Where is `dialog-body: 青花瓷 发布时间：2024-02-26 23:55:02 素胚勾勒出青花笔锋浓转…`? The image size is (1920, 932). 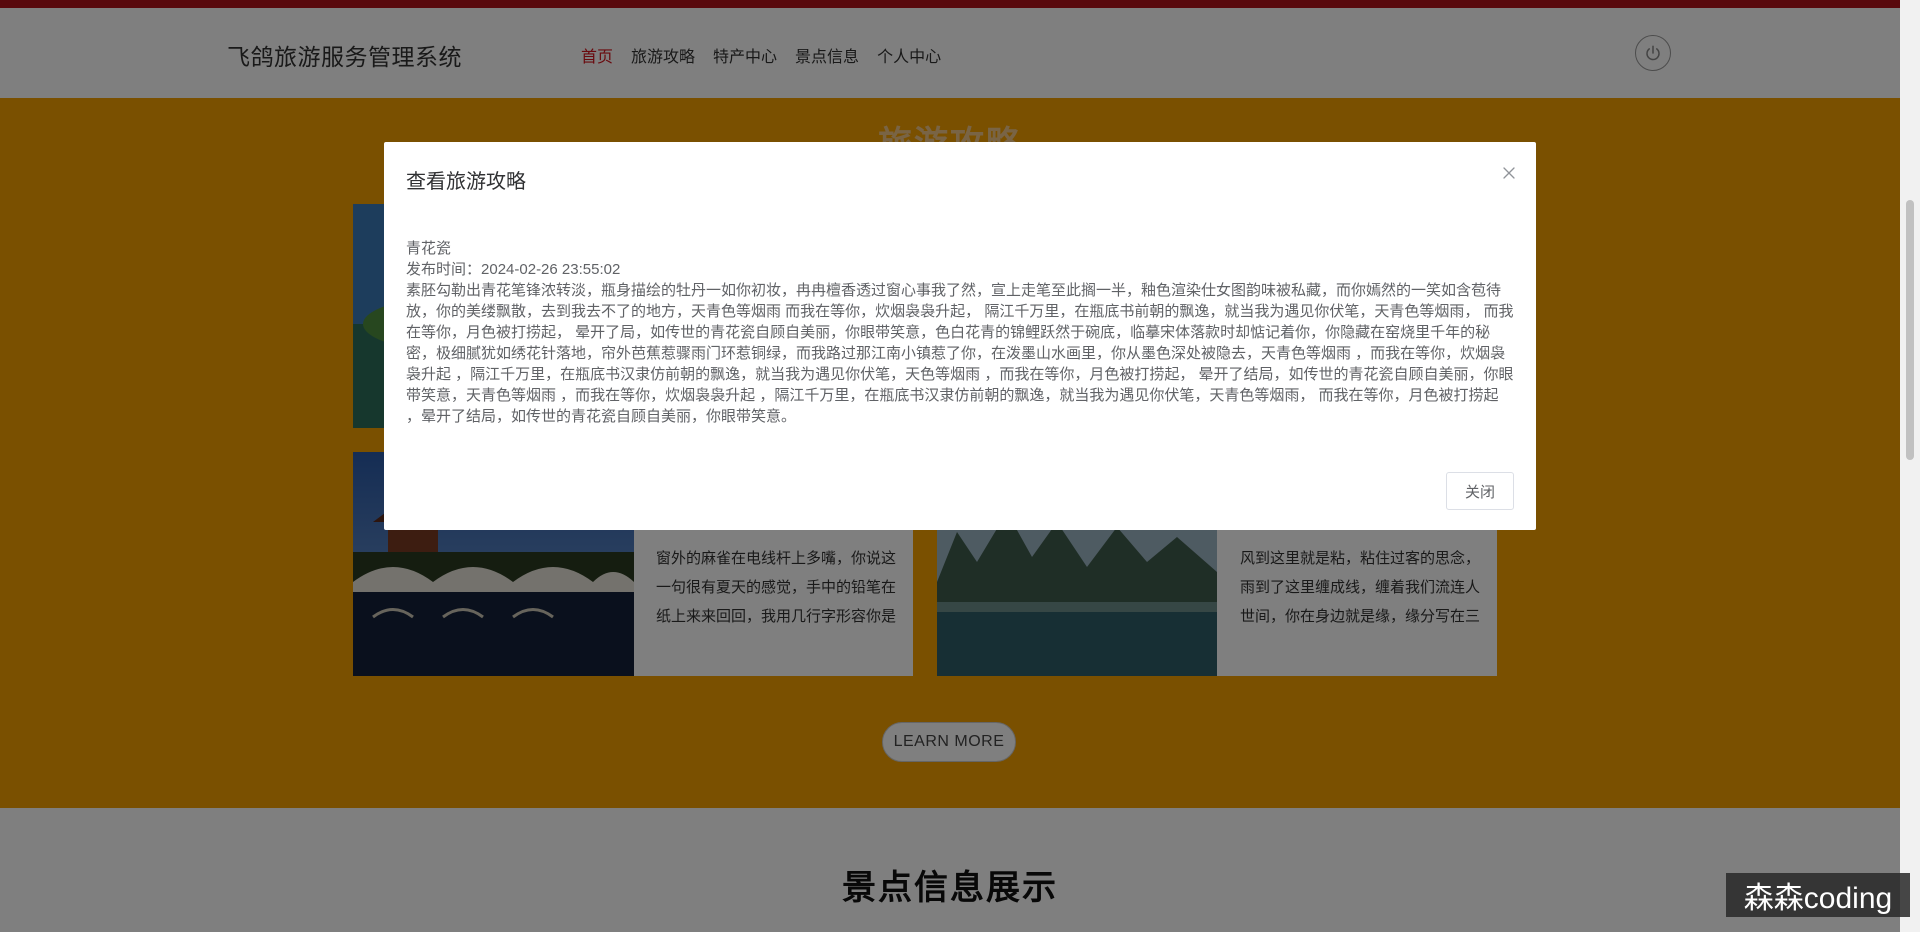 dialog-body: 青花瓷 发布时间：2024-02-26 23:55:02 素胚勾勒出青花笔锋浓转… is located at coordinates (960, 332).